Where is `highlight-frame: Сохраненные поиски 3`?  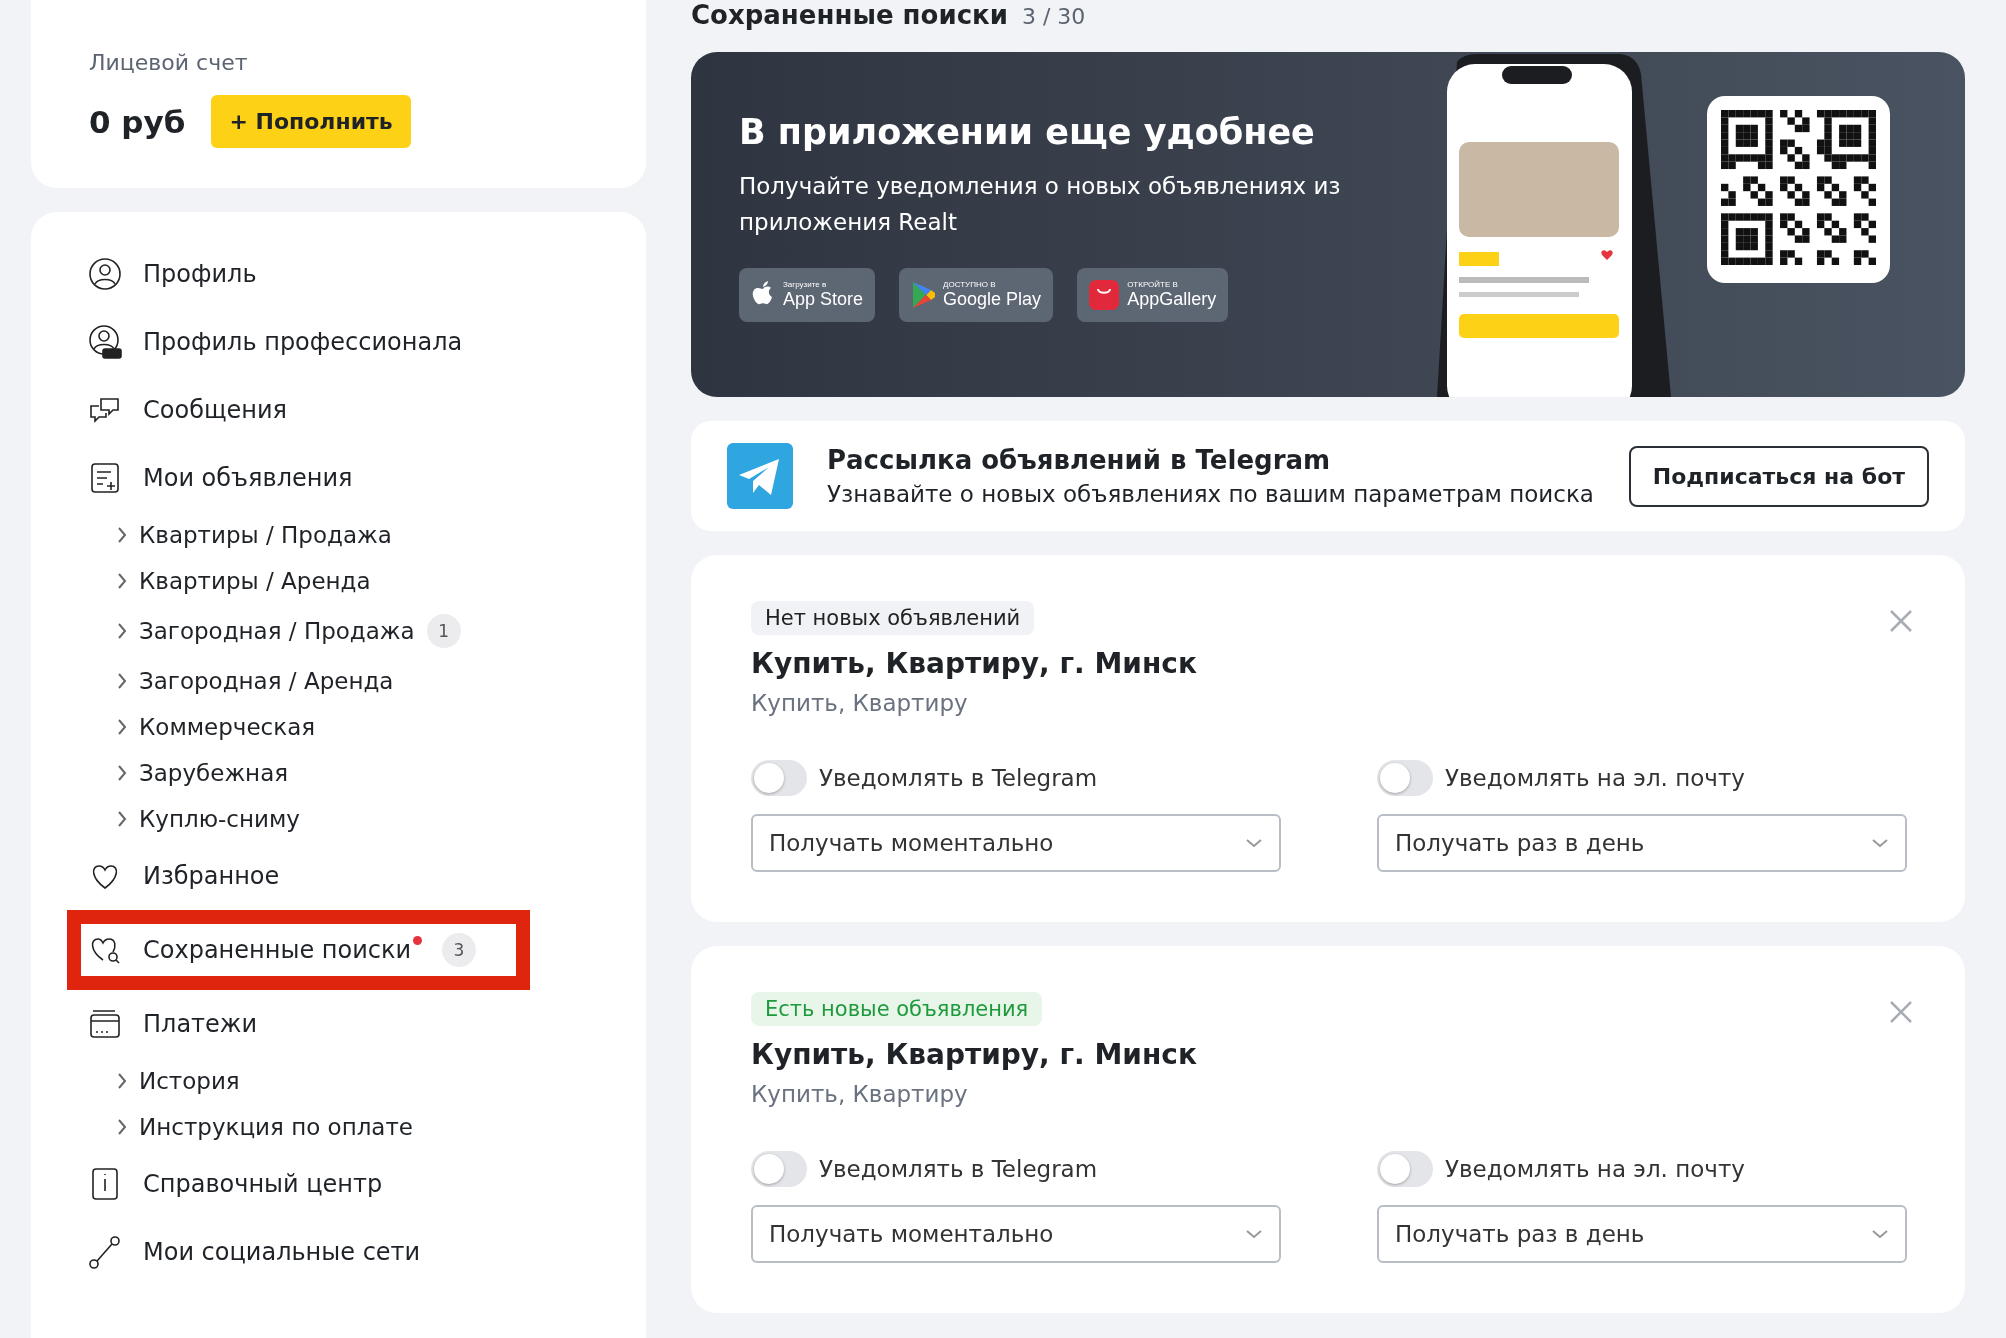 highlight-frame: Сохраненные поиски 3 is located at coordinates (299, 950).